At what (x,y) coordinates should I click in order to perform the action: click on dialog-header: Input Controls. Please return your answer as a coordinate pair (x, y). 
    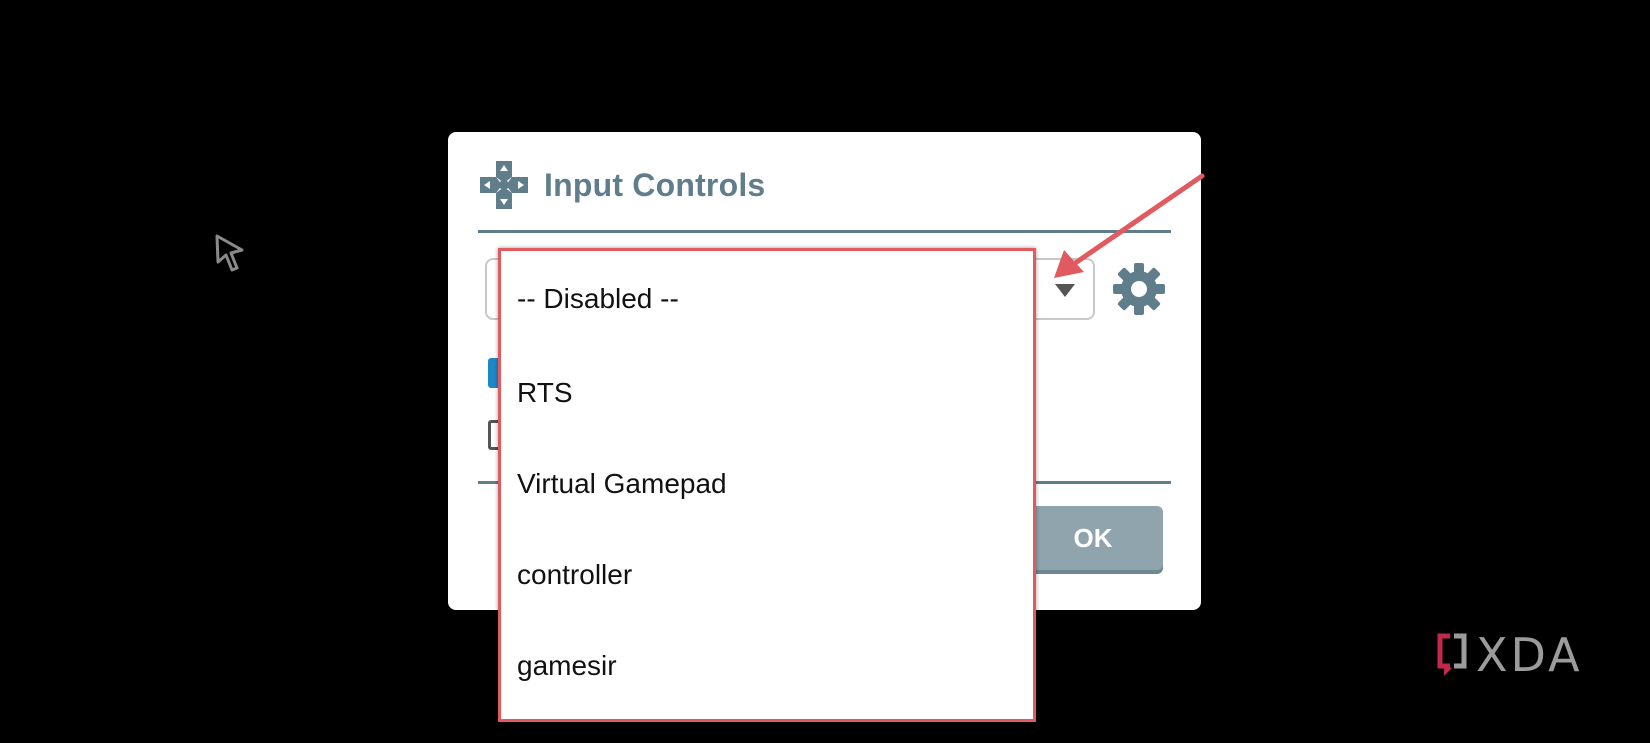
    Looking at the image, I should click on (621, 185).